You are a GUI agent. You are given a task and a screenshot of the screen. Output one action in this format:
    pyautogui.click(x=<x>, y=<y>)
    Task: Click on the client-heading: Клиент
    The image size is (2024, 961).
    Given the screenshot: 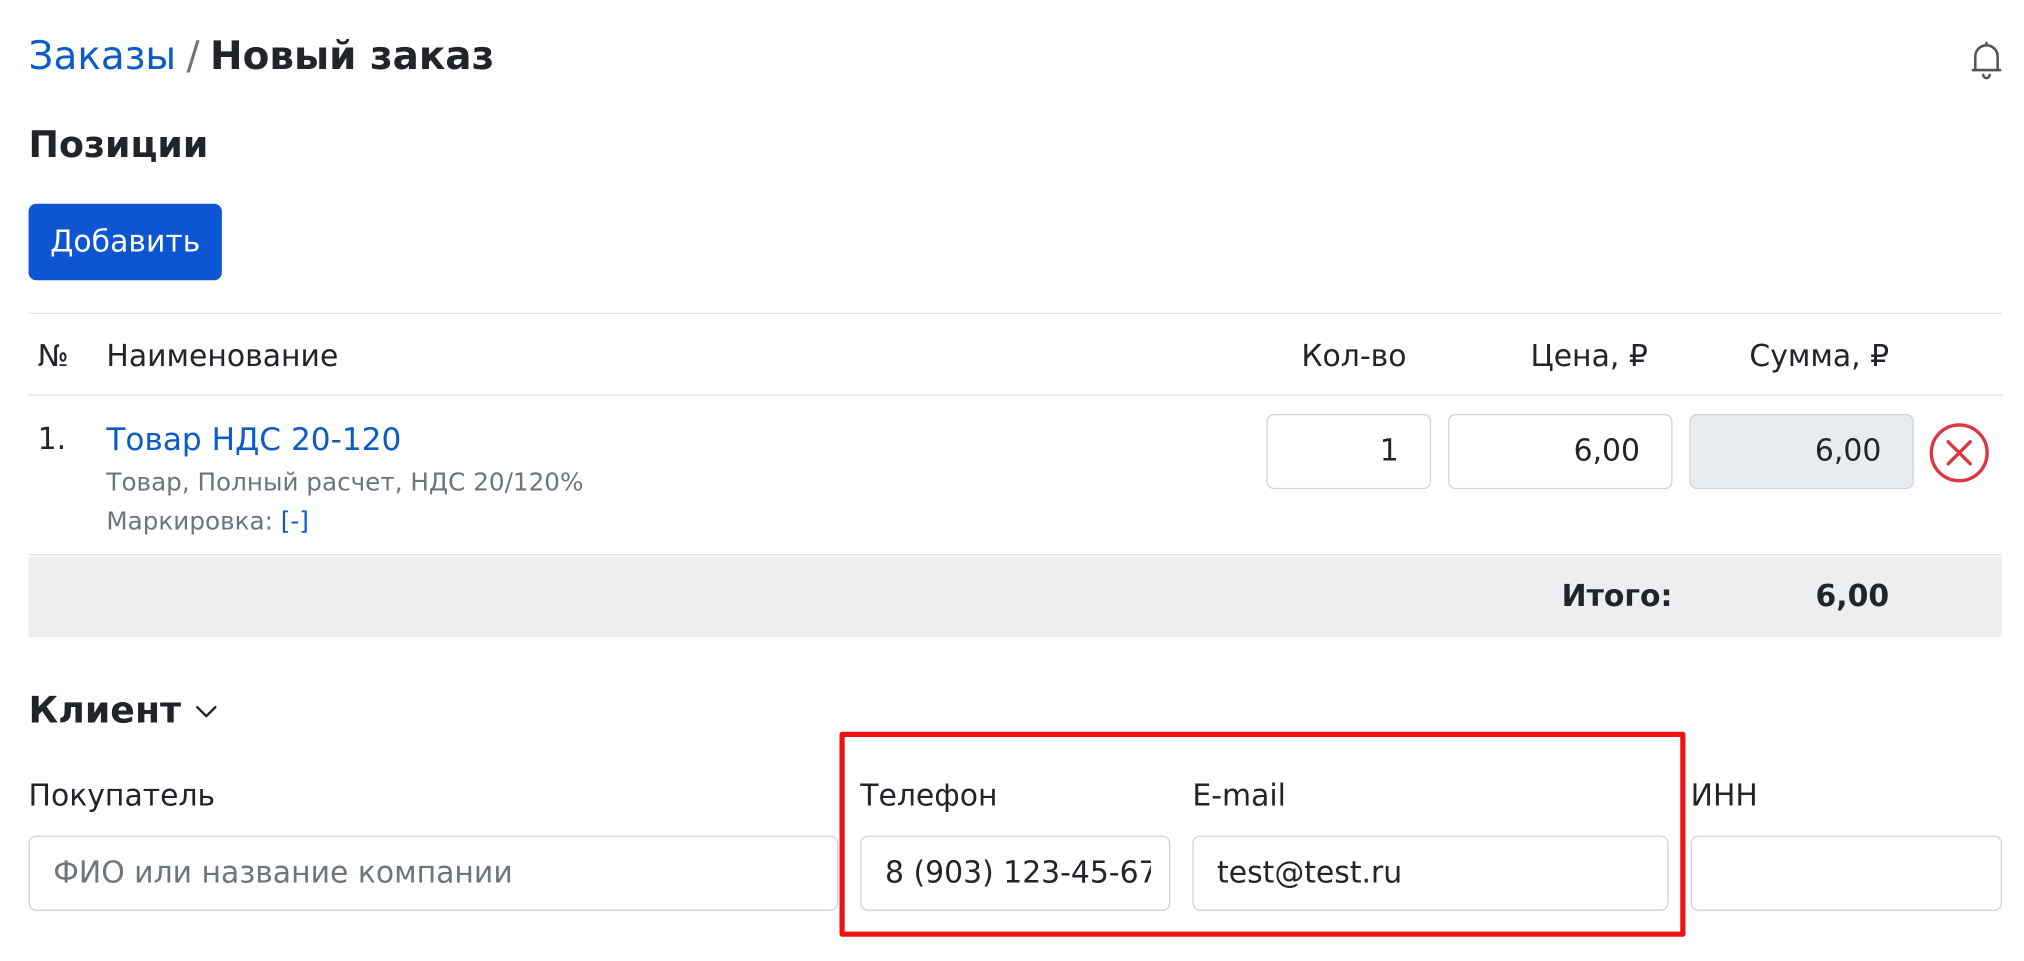 What is the action you would take?
    pyautogui.click(x=105, y=710)
    